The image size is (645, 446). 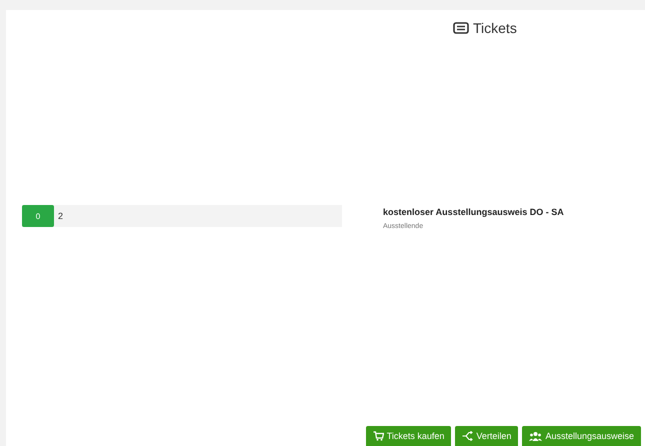 What do you see at coordinates (581, 436) in the screenshot?
I see `badges-button: Ausstellungsausweise` at bounding box center [581, 436].